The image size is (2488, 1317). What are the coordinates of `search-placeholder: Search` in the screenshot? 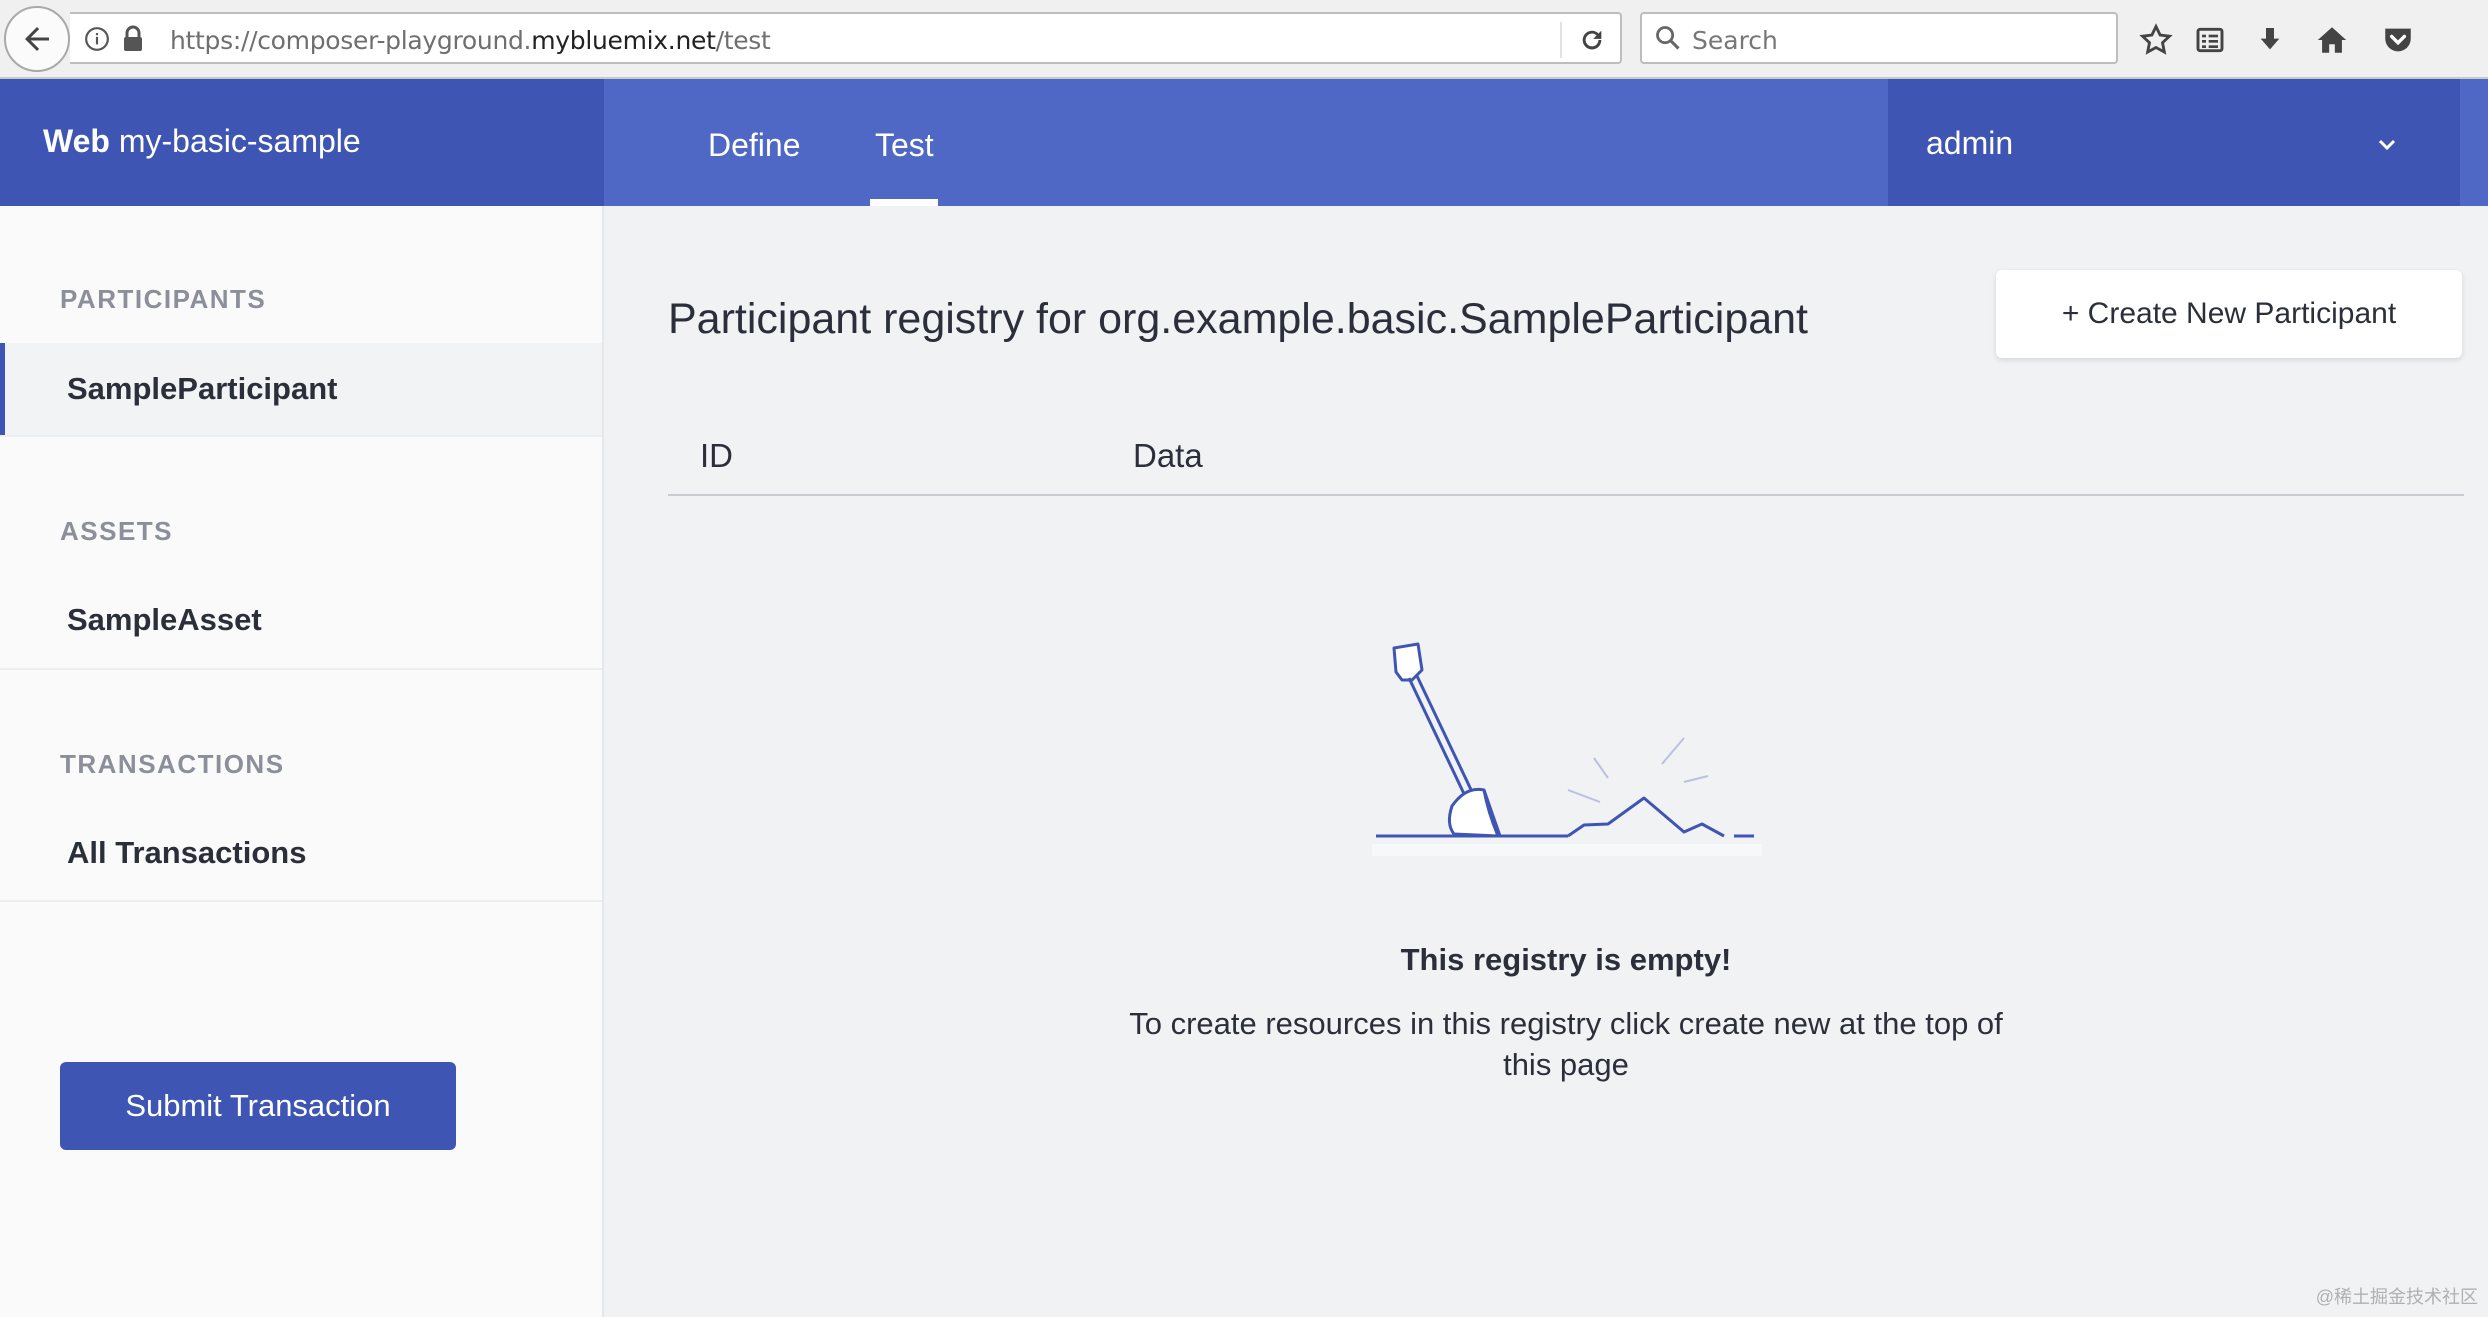 It's located at (1735, 40).